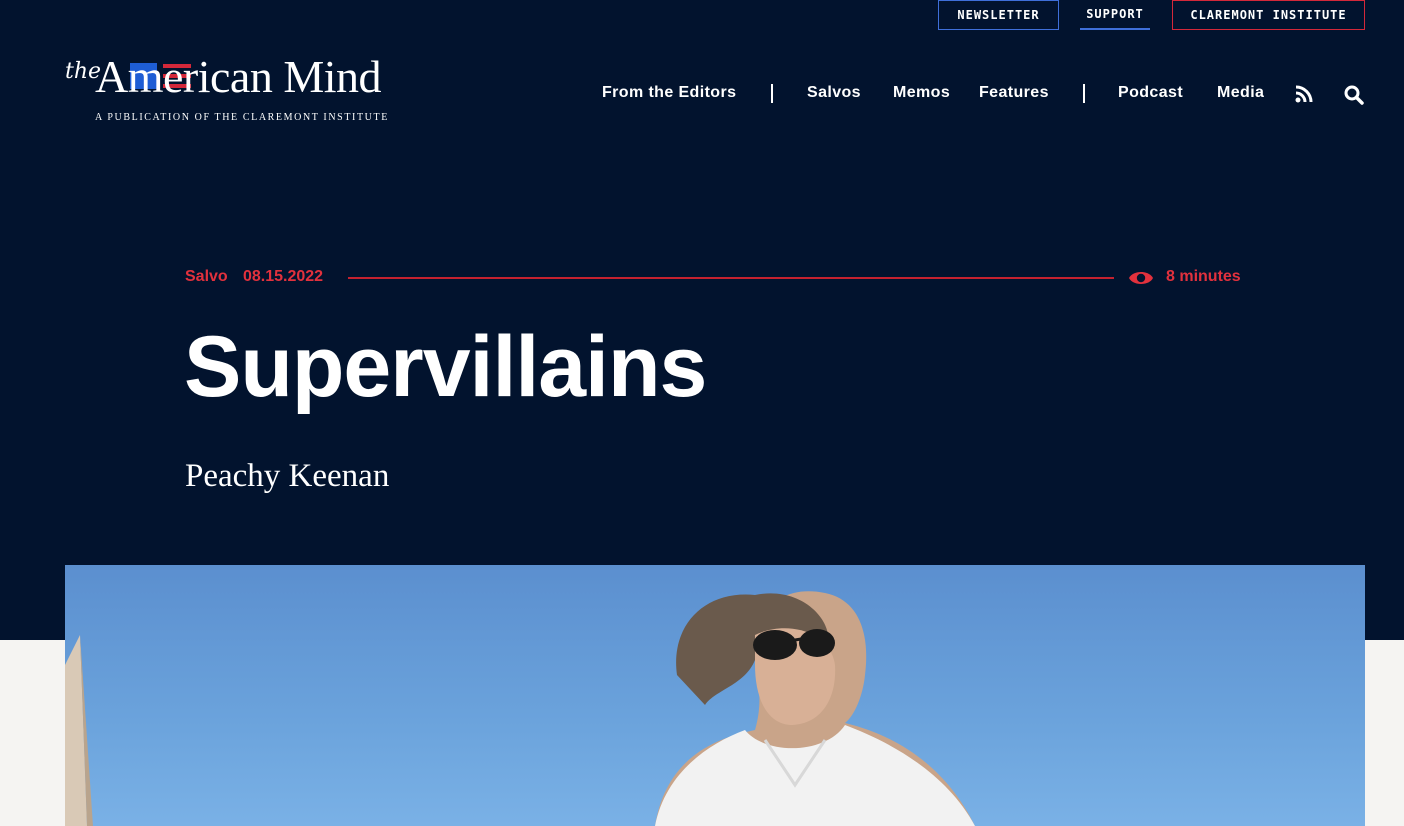  What do you see at coordinates (287, 476) in the screenshot?
I see `article-author: Peachy Keenan` at bounding box center [287, 476].